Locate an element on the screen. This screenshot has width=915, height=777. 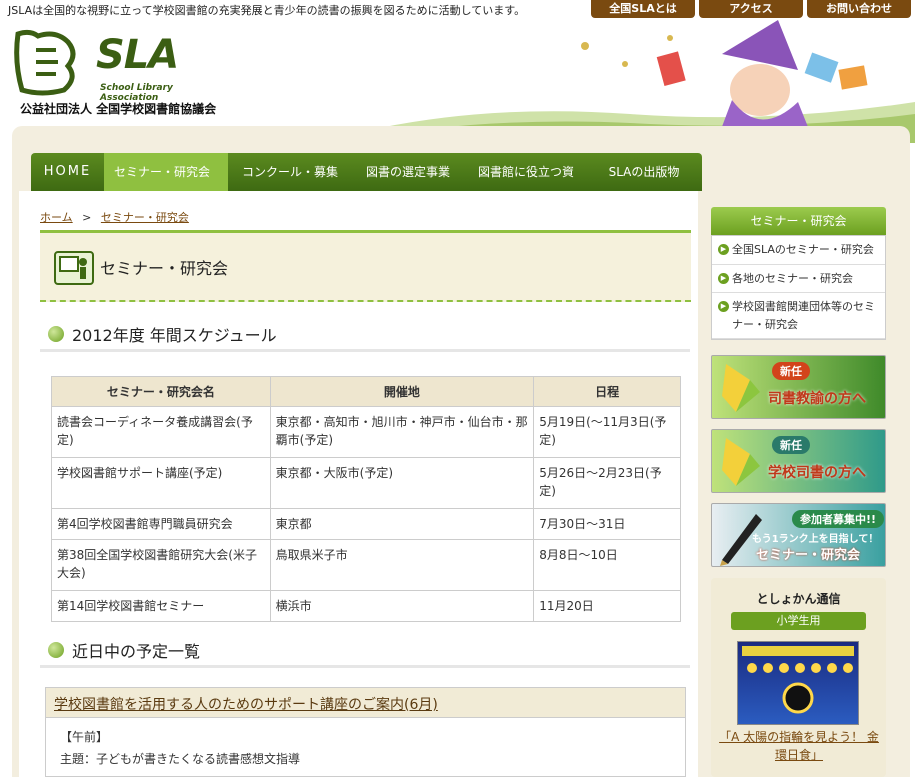
table-cell: 5月19日(～11月3日(予定) is located at coordinates (607, 432).